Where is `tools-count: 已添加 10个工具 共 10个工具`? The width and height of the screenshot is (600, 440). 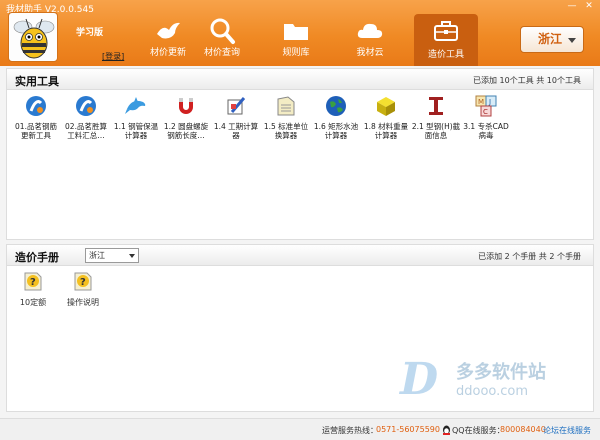 tools-count: 已添加 10个工具 共 10个工具 is located at coordinates (527, 80).